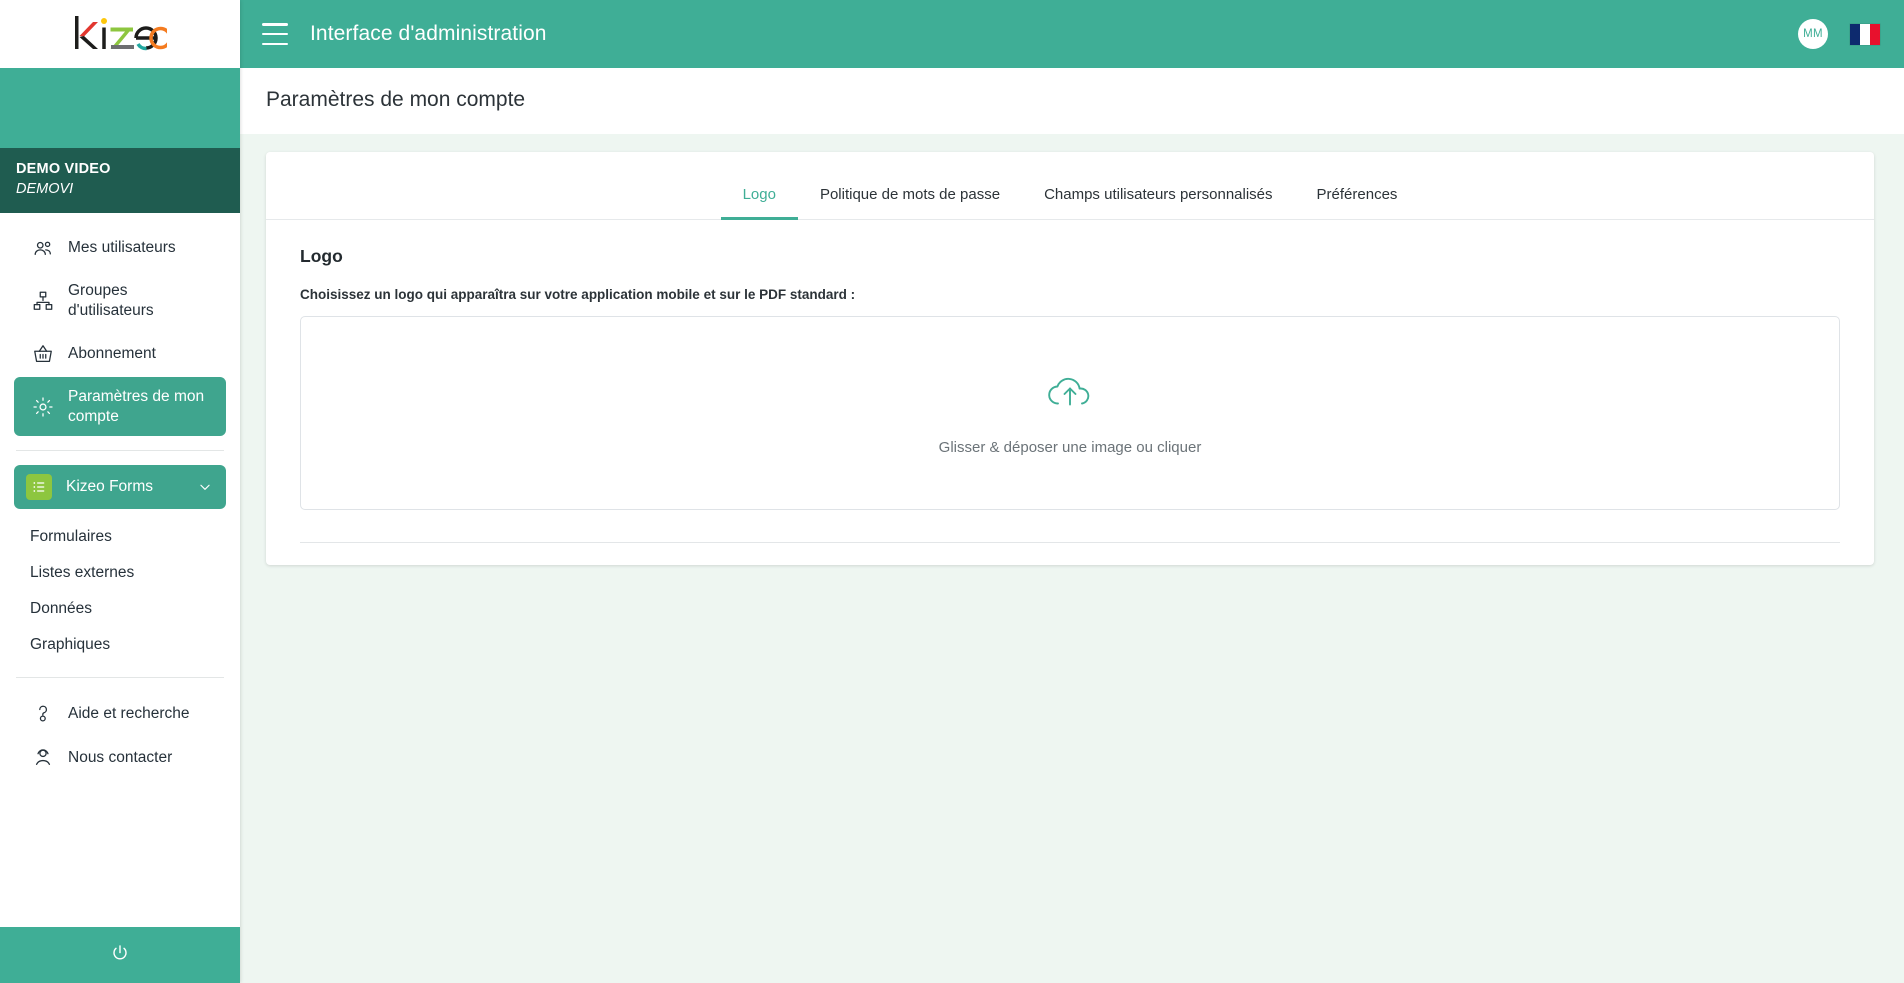 The width and height of the screenshot is (1904, 983). Describe the element at coordinates (120, 108) in the screenshot. I see `sidebar-brand-band` at that location.